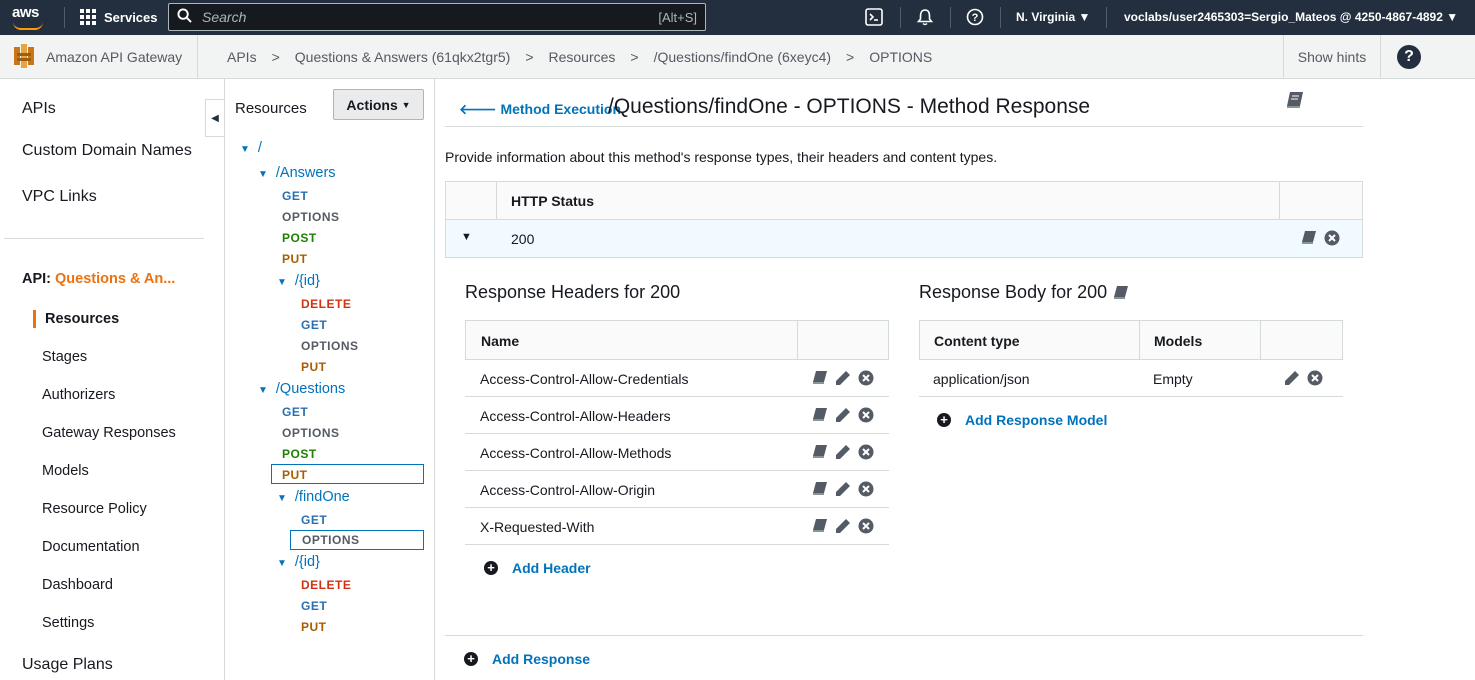 The width and height of the screenshot is (1475, 680). I want to click on status-row-200: ▼ 200, so click(904, 238).